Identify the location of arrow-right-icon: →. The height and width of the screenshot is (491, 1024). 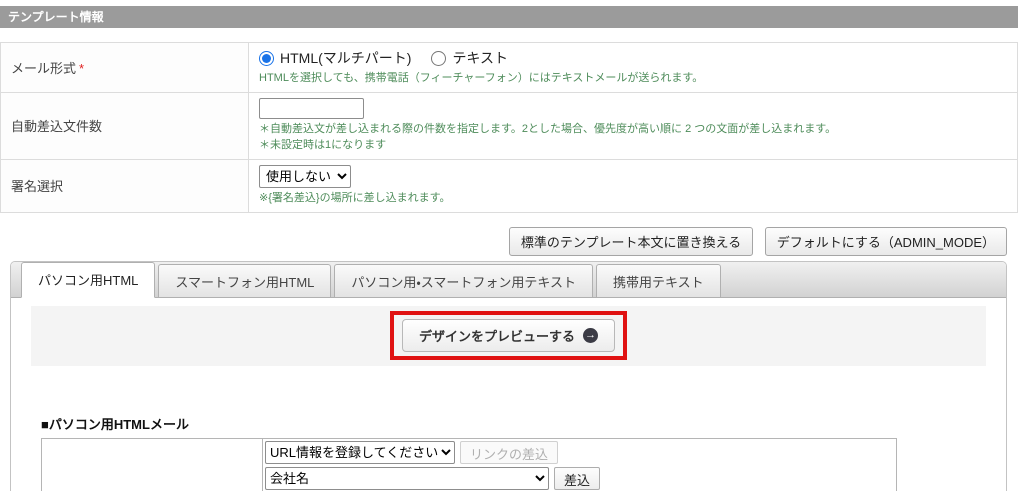
(590, 336).